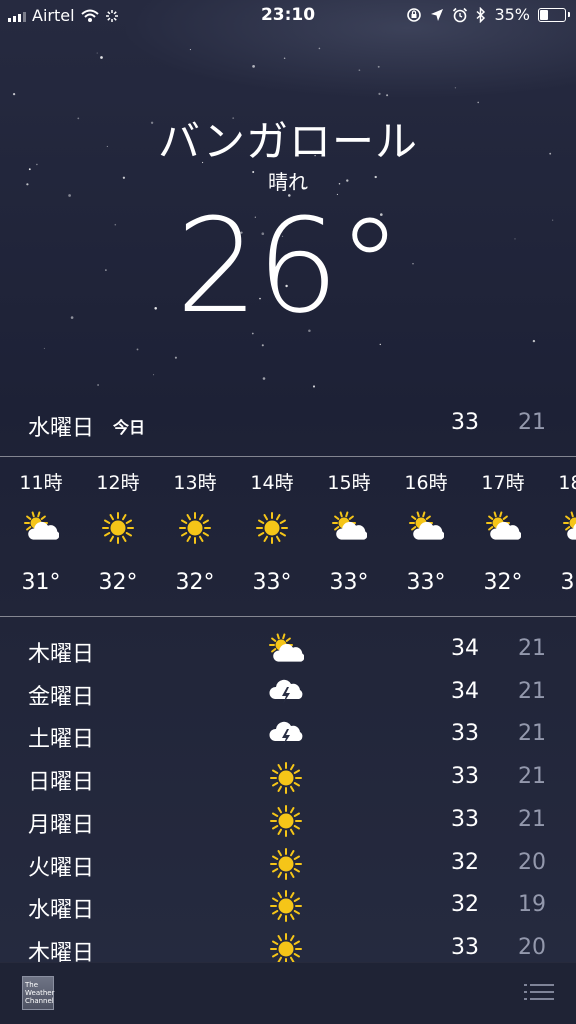 The height and width of the screenshot is (1024, 576). Describe the element at coordinates (539, 994) in the screenshot. I see `city-list-button` at that location.